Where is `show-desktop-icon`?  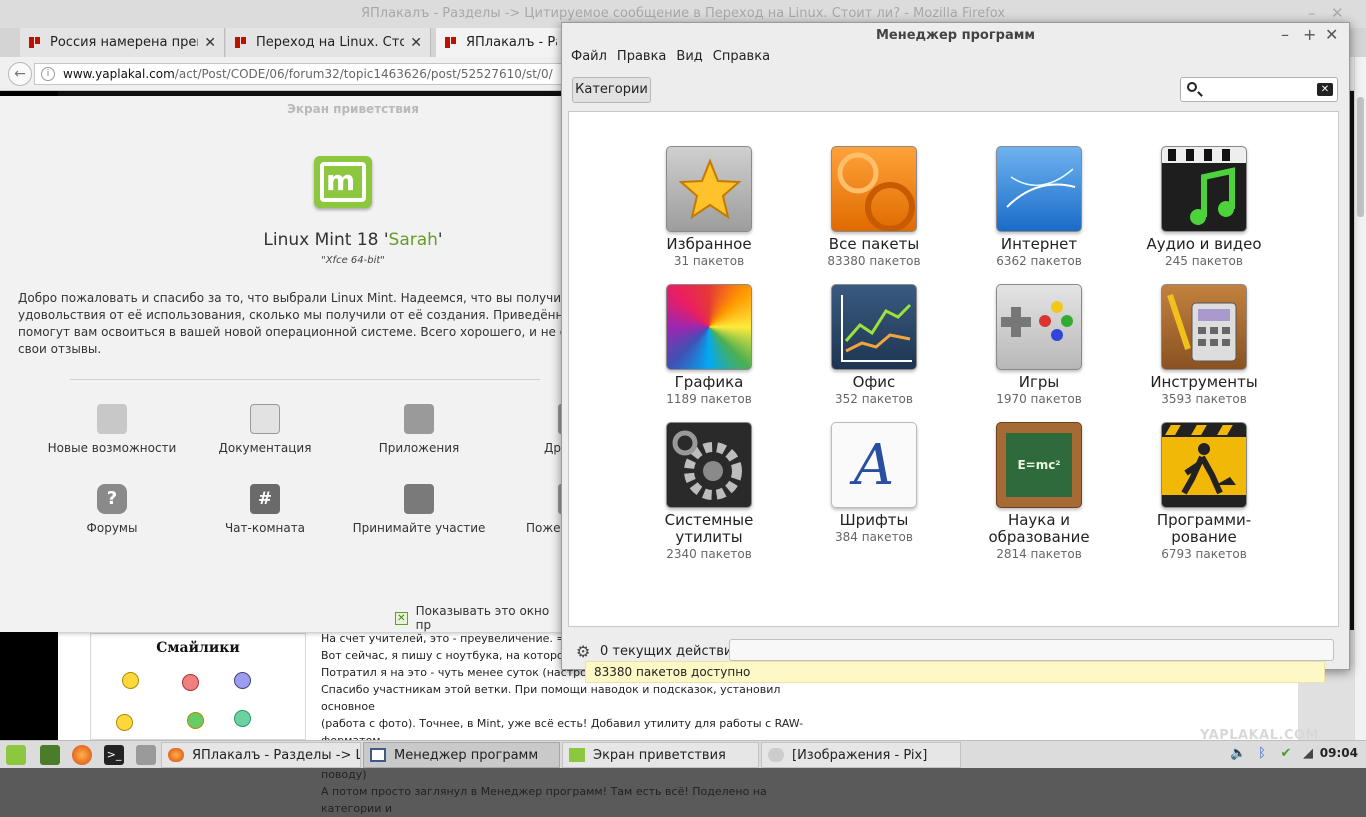 show-desktop-icon is located at coordinates (50, 755).